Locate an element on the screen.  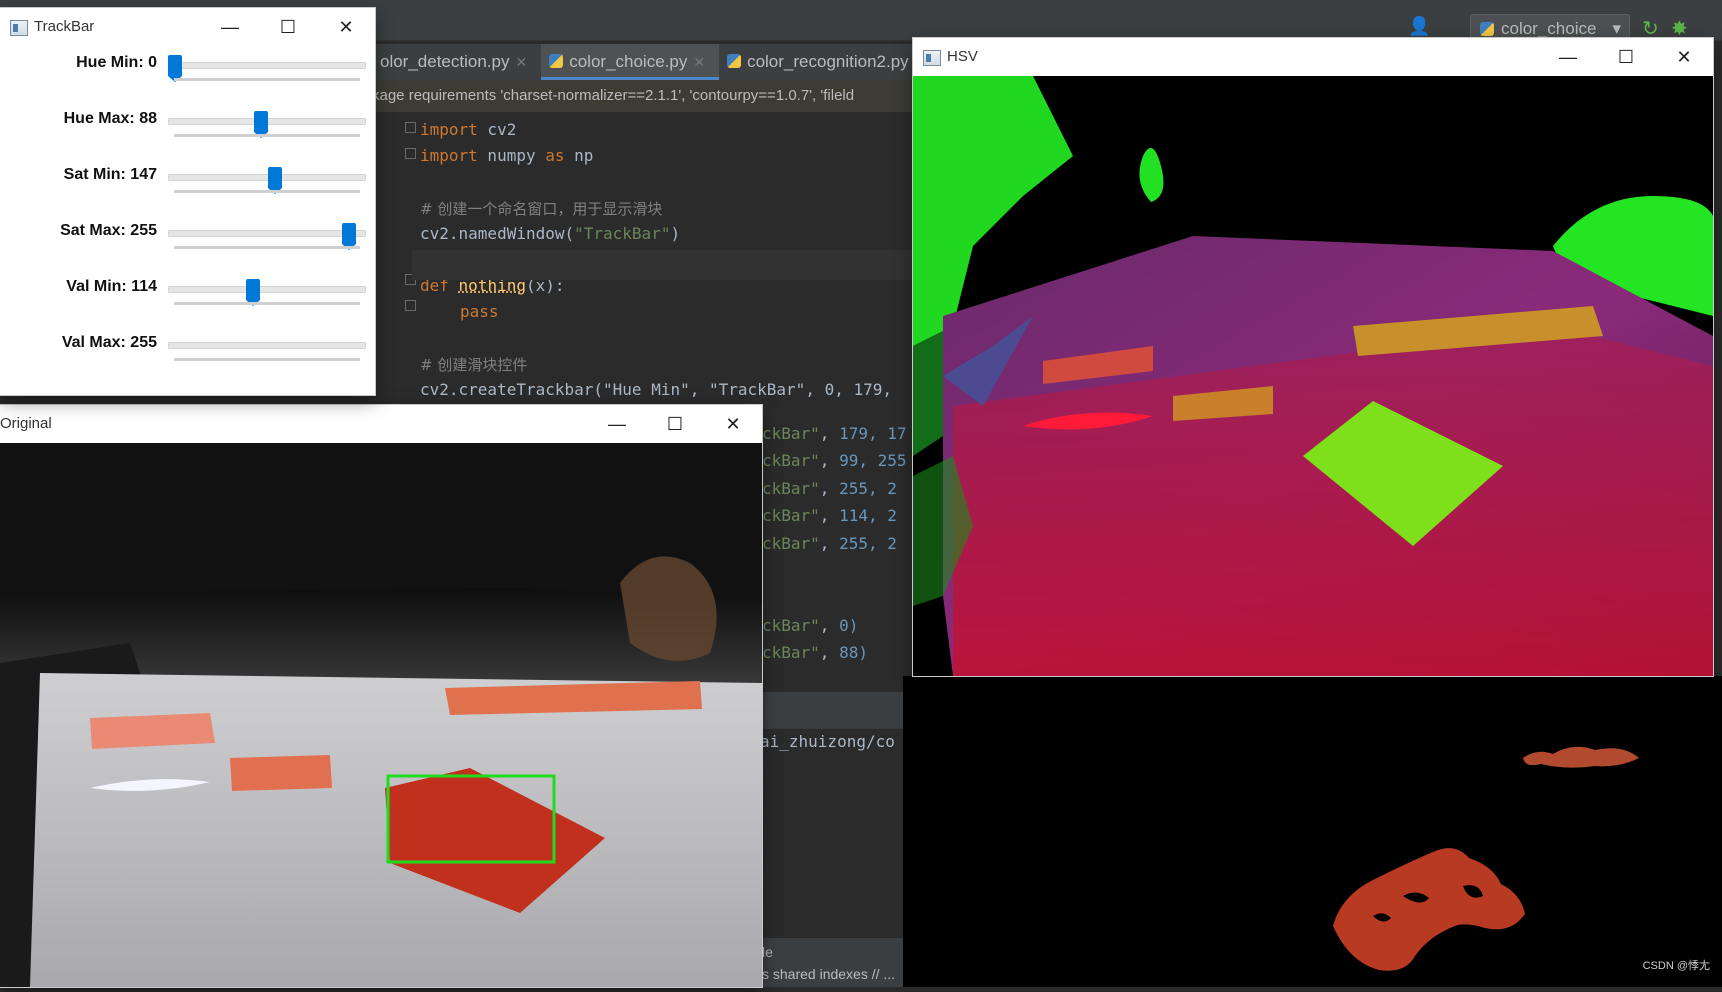
tab-color-choice: color_choice.py ✕ is located at coordinates (630, 62).